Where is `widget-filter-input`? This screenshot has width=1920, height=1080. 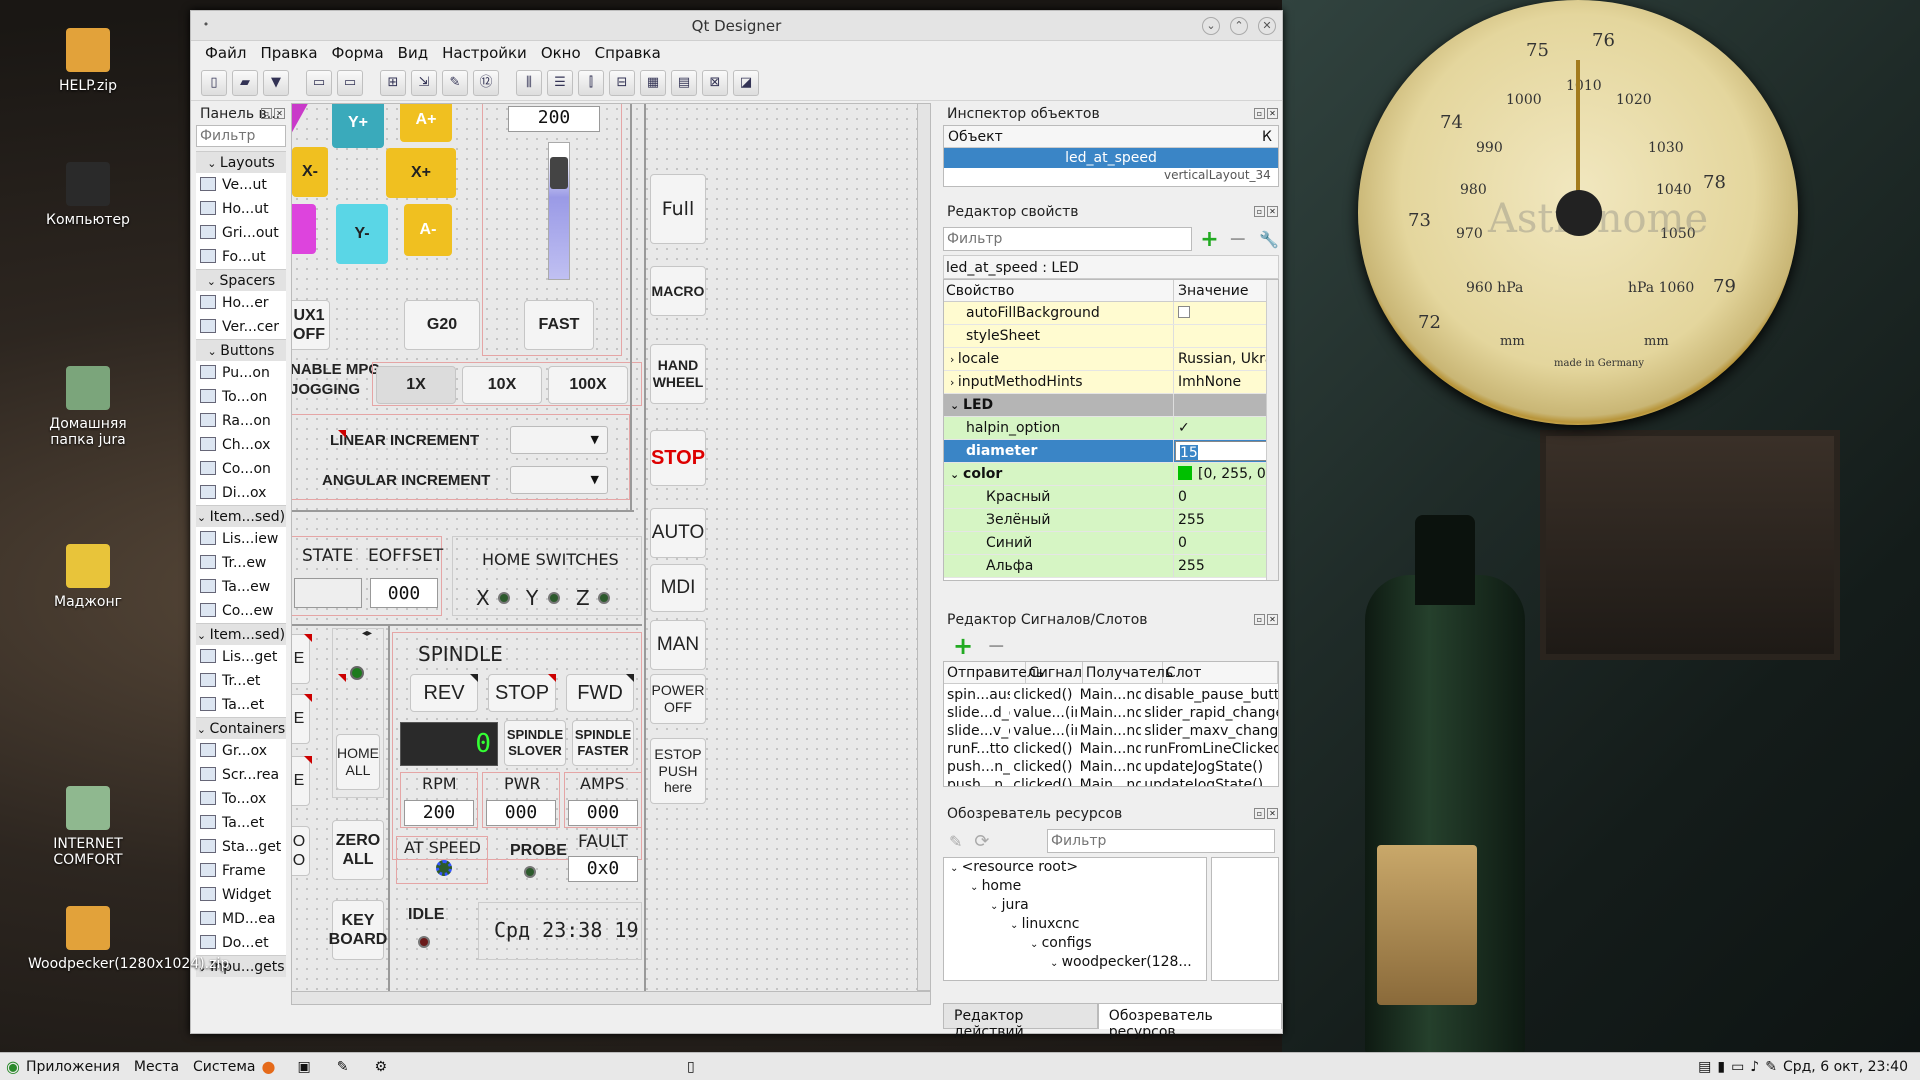 widget-filter-input is located at coordinates (241, 136).